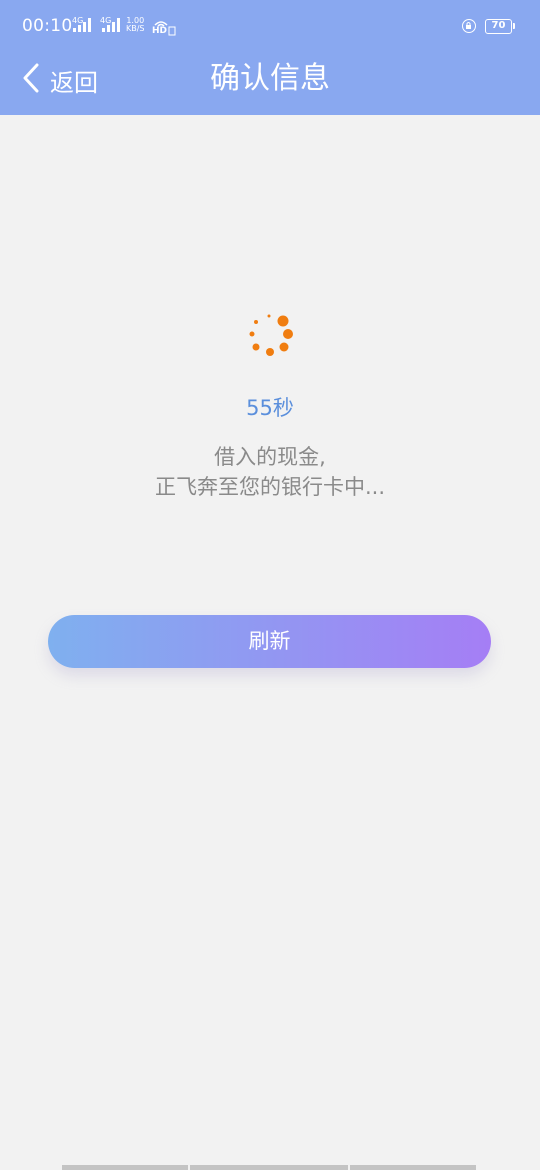 The image size is (540, 1170). I want to click on rotation-lock-icon, so click(469, 26).